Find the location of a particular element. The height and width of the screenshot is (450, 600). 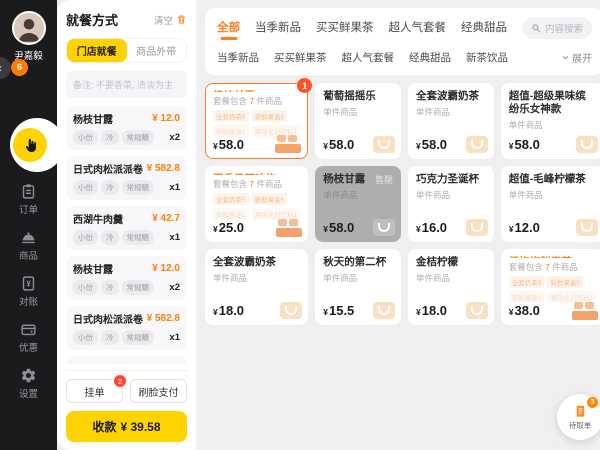

cart-item-price: ¥ 42.7 is located at coordinates (166, 363).